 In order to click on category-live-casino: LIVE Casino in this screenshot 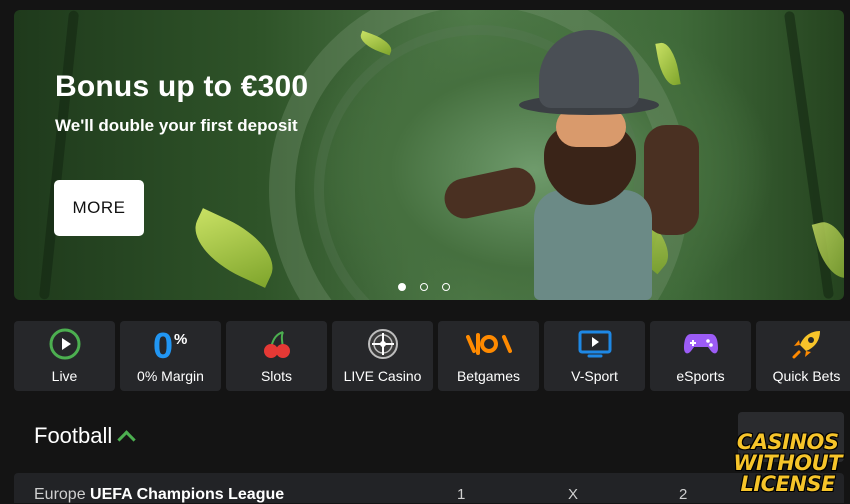, I will do `click(382, 356)`.